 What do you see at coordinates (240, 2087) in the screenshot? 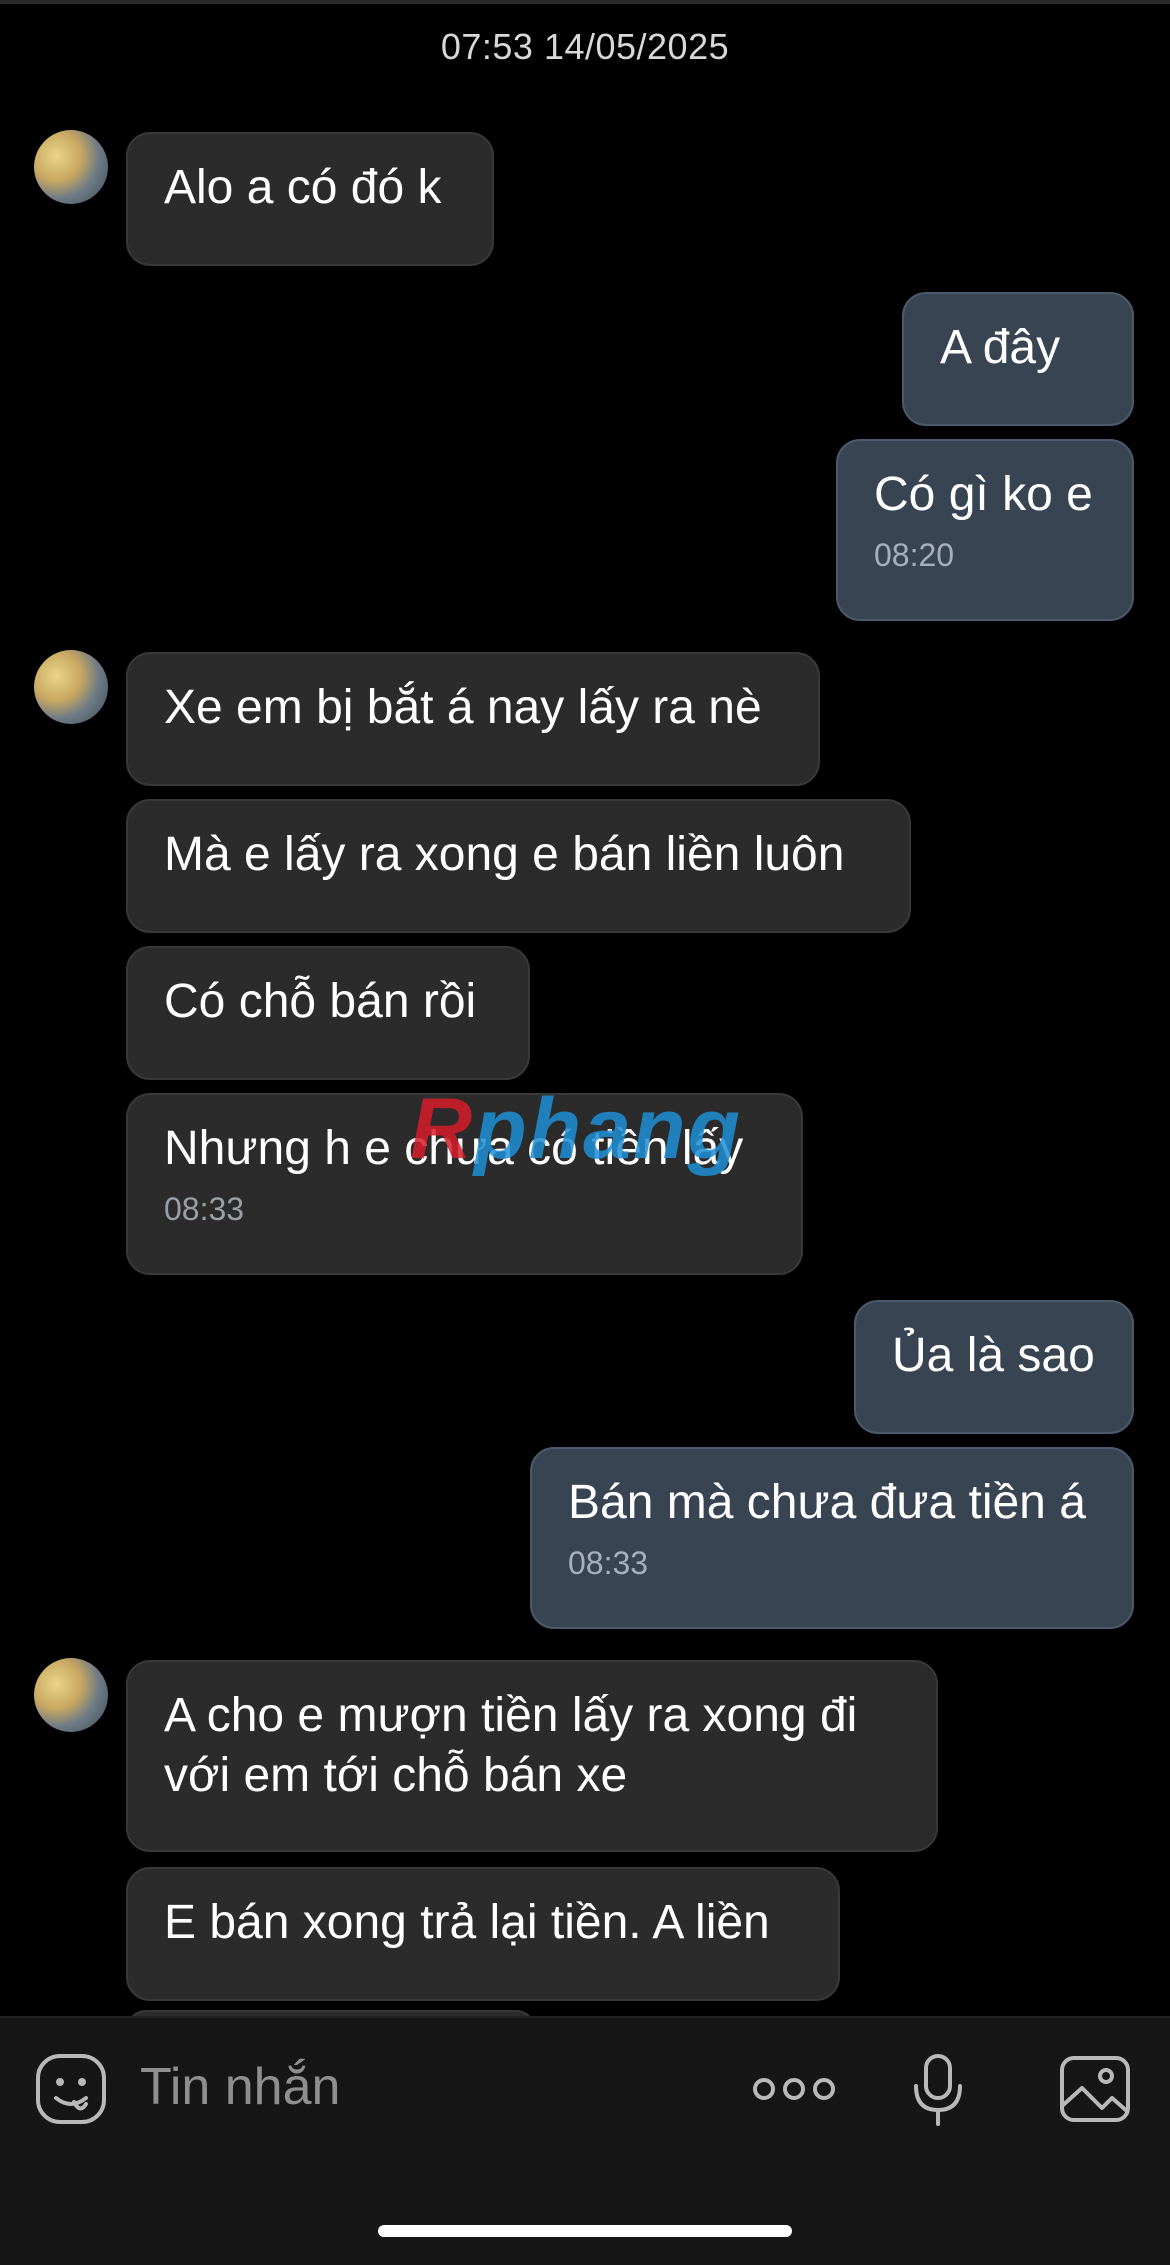
I see `message-input: Tin nhắn` at bounding box center [240, 2087].